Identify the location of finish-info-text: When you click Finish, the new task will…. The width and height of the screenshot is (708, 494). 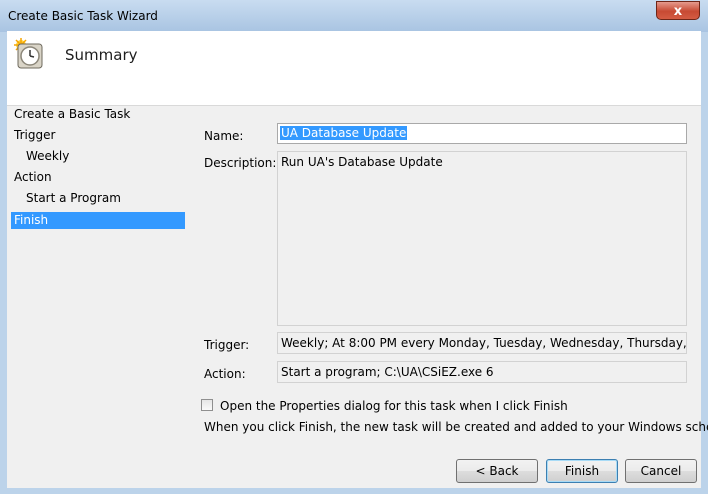
(456, 427).